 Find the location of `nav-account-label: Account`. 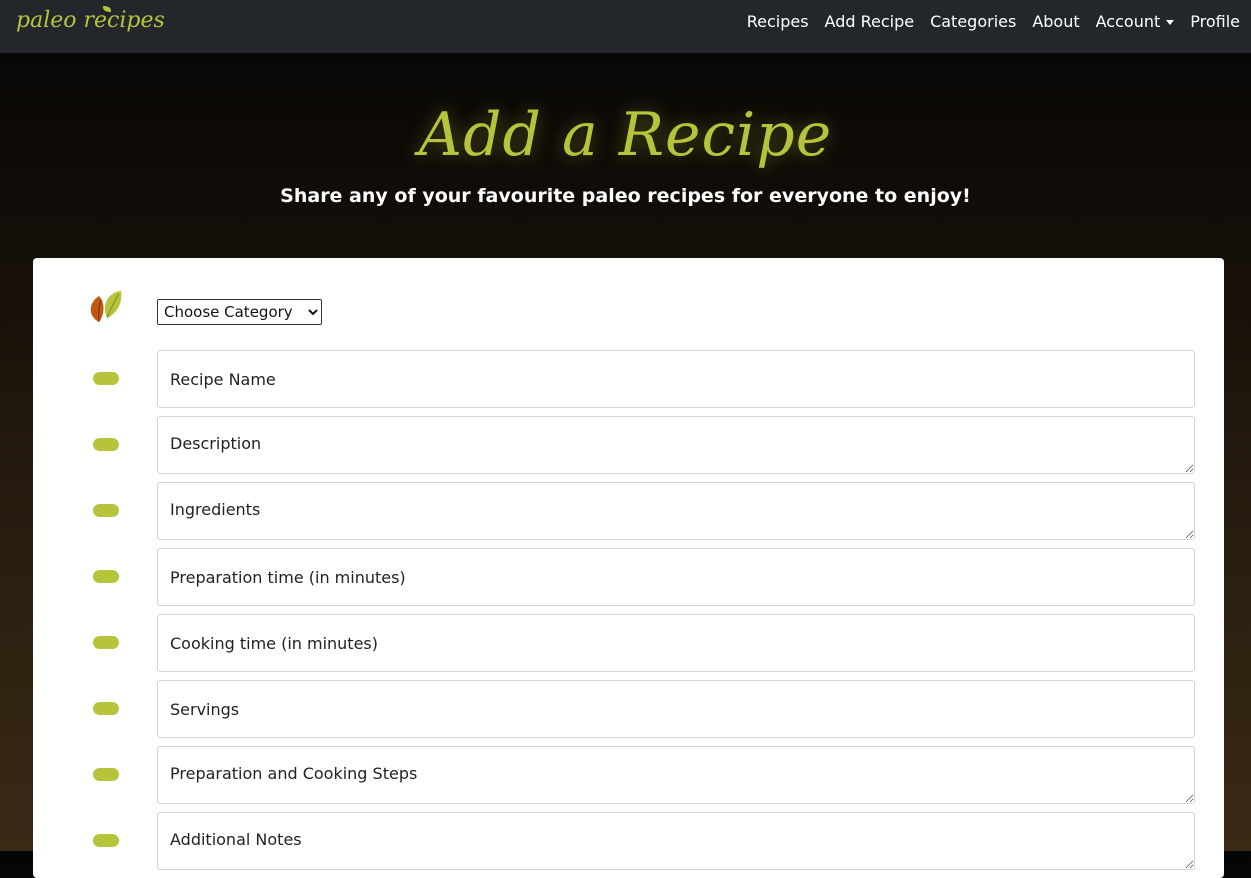

nav-account-label: Account is located at coordinates (1128, 21).